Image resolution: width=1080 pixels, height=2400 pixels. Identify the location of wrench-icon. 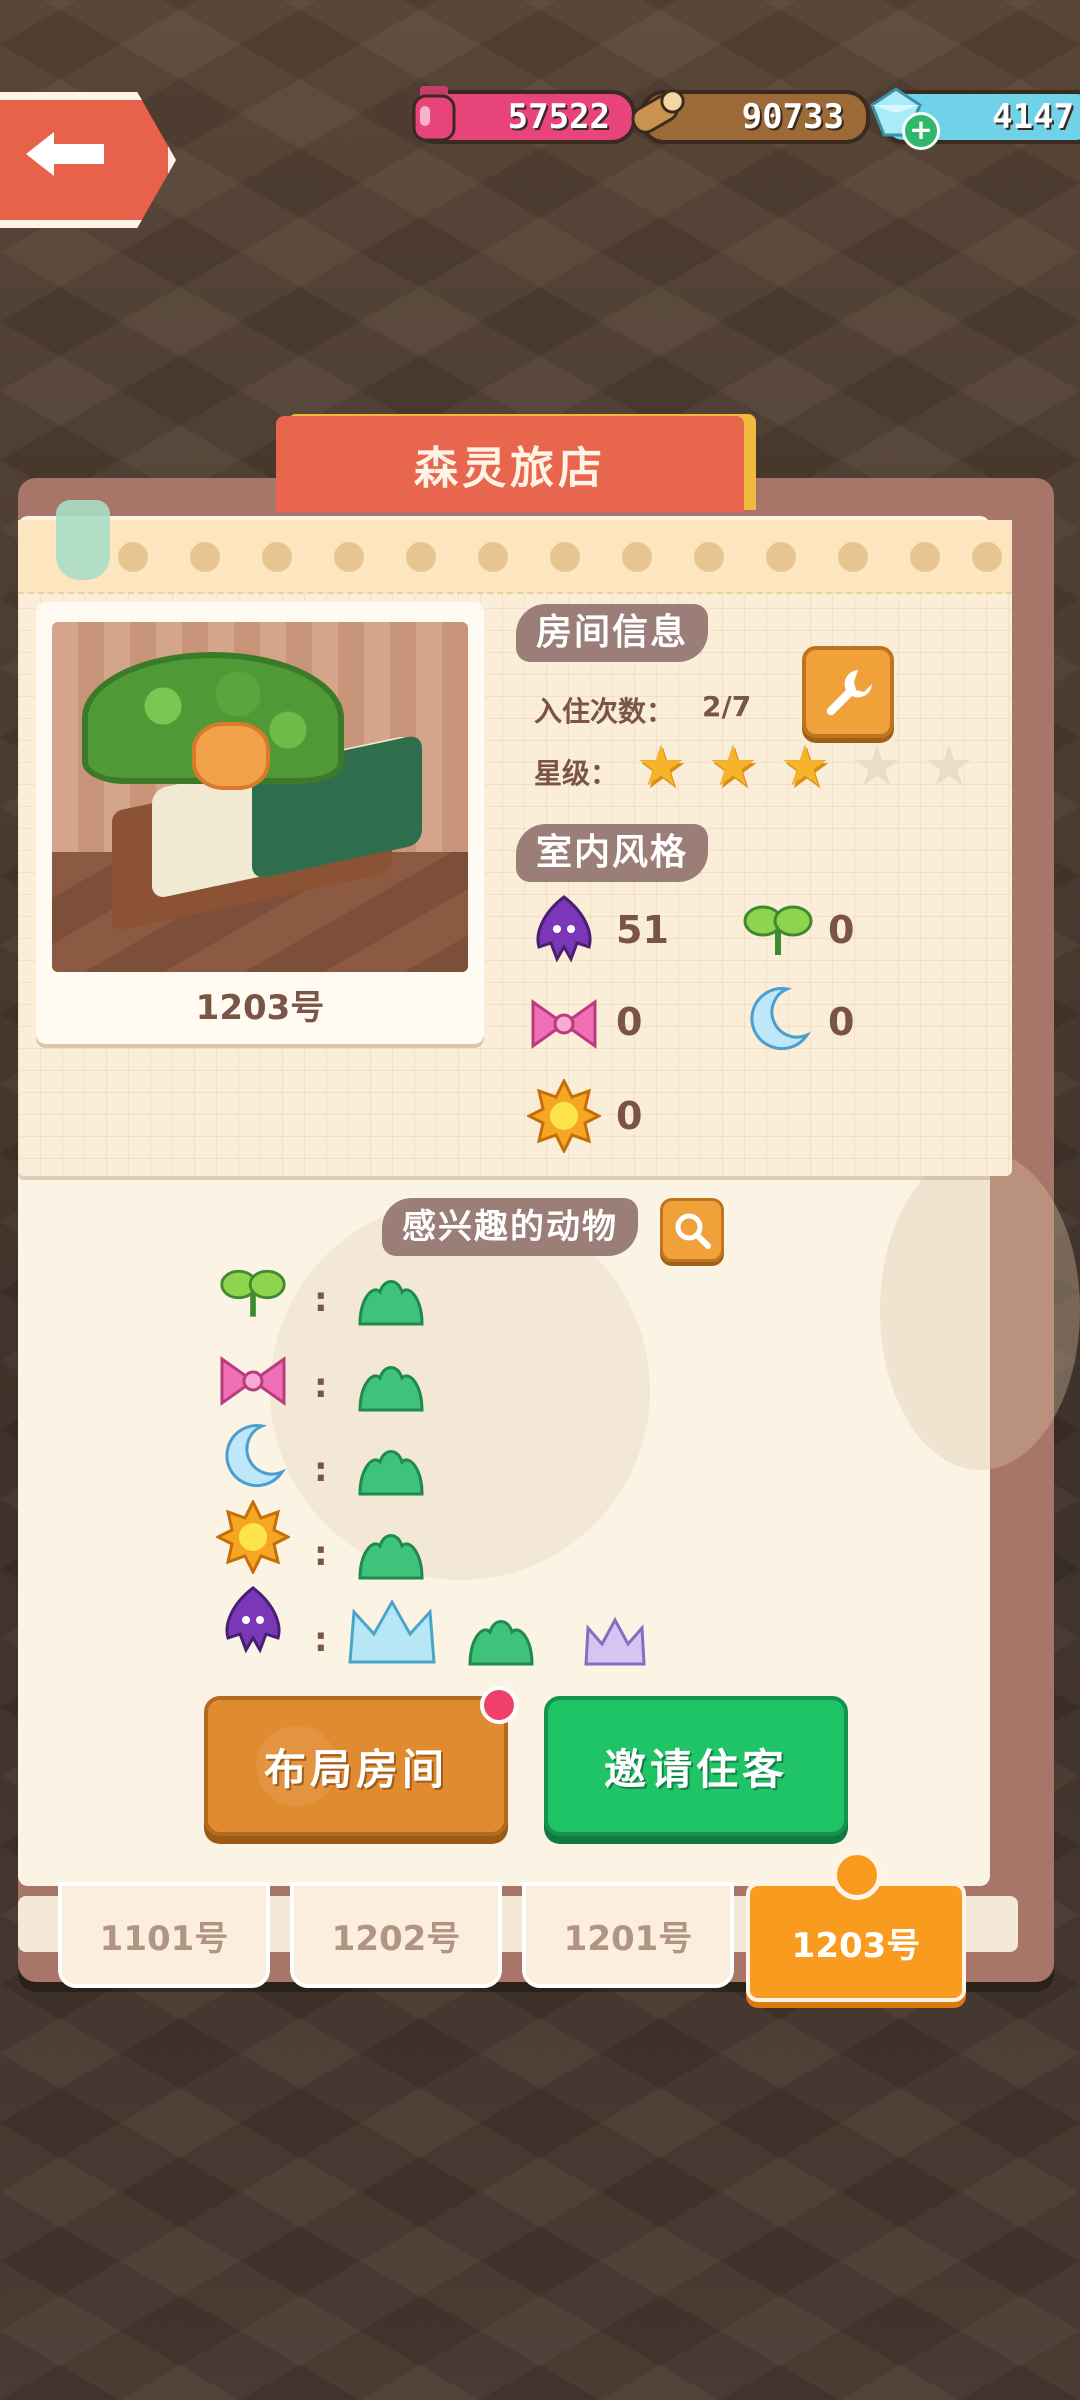
(849, 693).